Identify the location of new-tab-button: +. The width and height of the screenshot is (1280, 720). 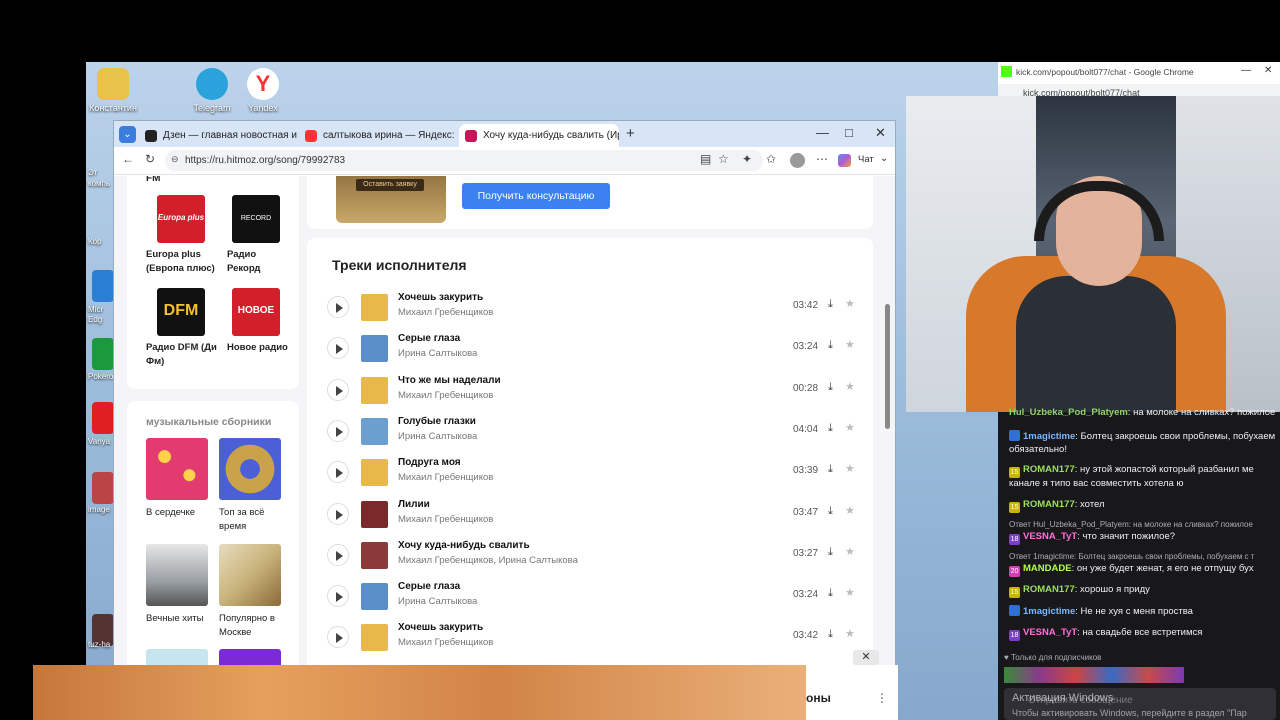
(630, 133).